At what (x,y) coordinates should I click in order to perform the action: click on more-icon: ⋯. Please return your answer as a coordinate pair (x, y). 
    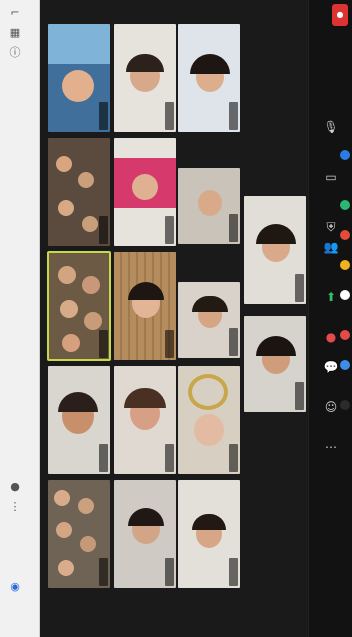
    Looking at the image, I should click on (331, 447).